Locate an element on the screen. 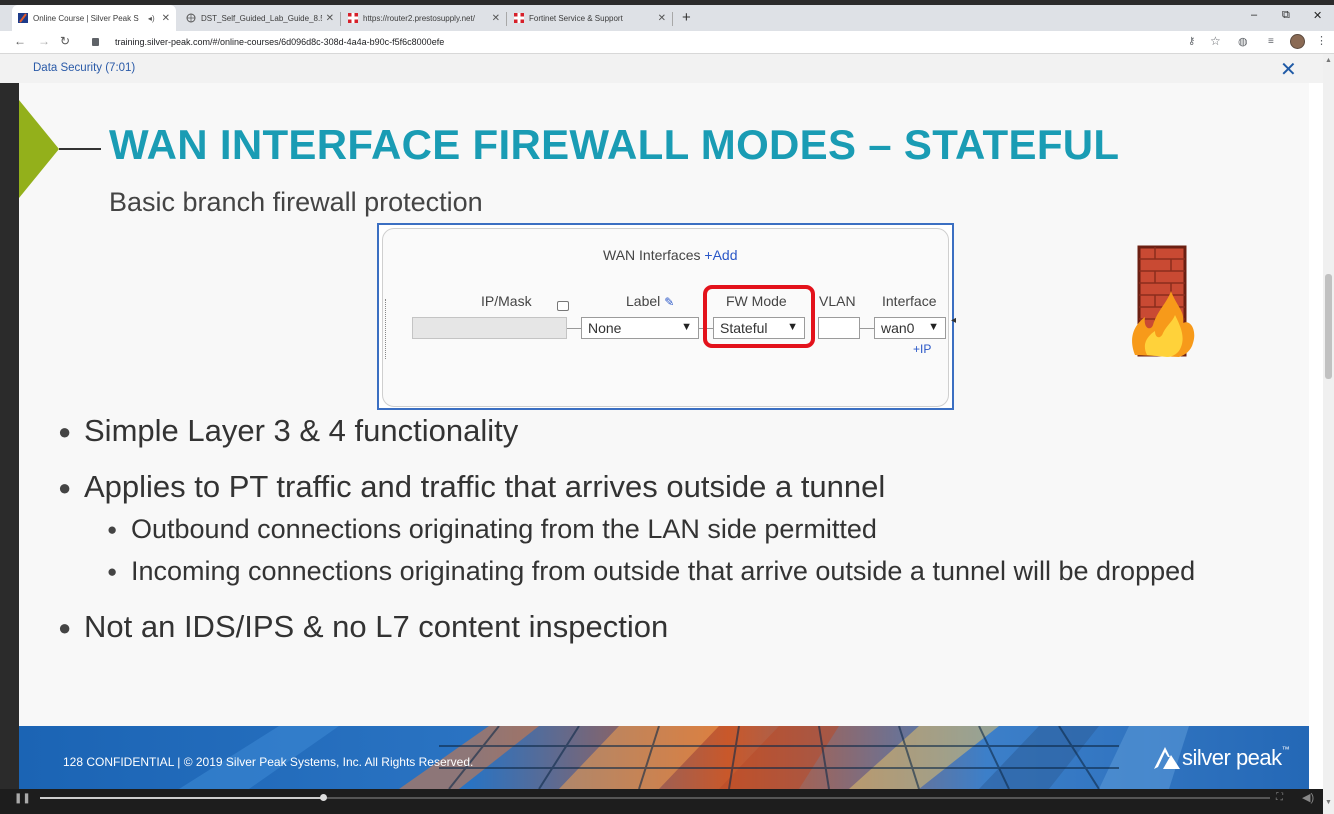  bookmark-star-icon: ☆ is located at coordinates (1215, 41).